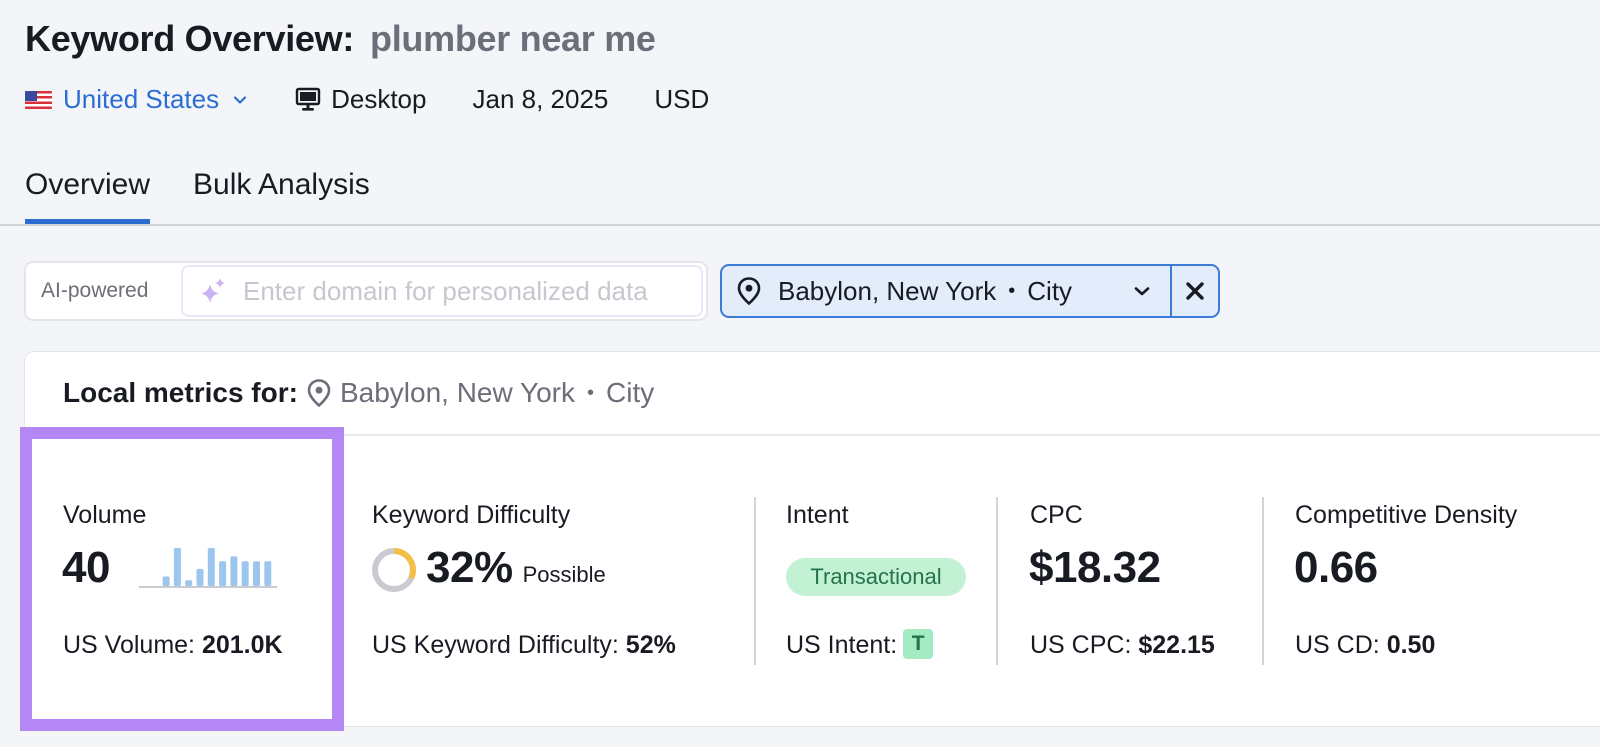 The height and width of the screenshot is (747, 1600). What do you see at coordinates (1337, 645) in the screenshot?
I see `us-cd-label: US CD:` at bounding box center [1337, 645].